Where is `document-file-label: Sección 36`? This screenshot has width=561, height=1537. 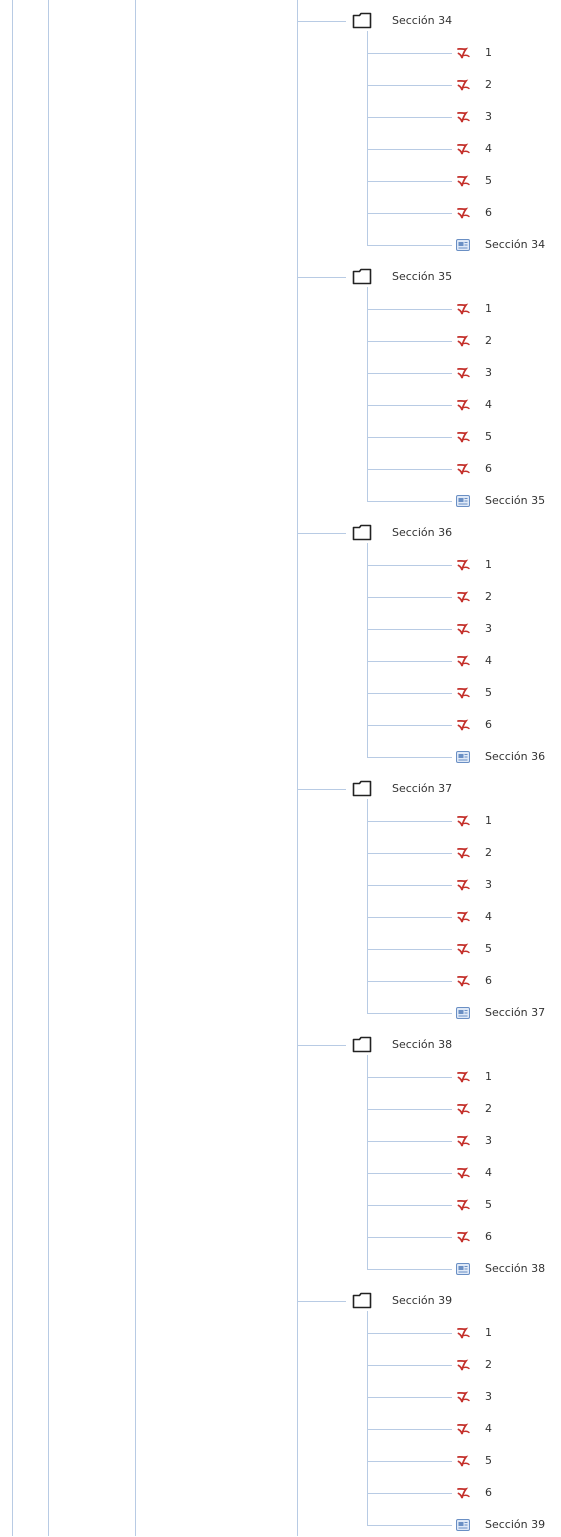 document-file-label: Sección 36 is located at coordinates (515, 757).